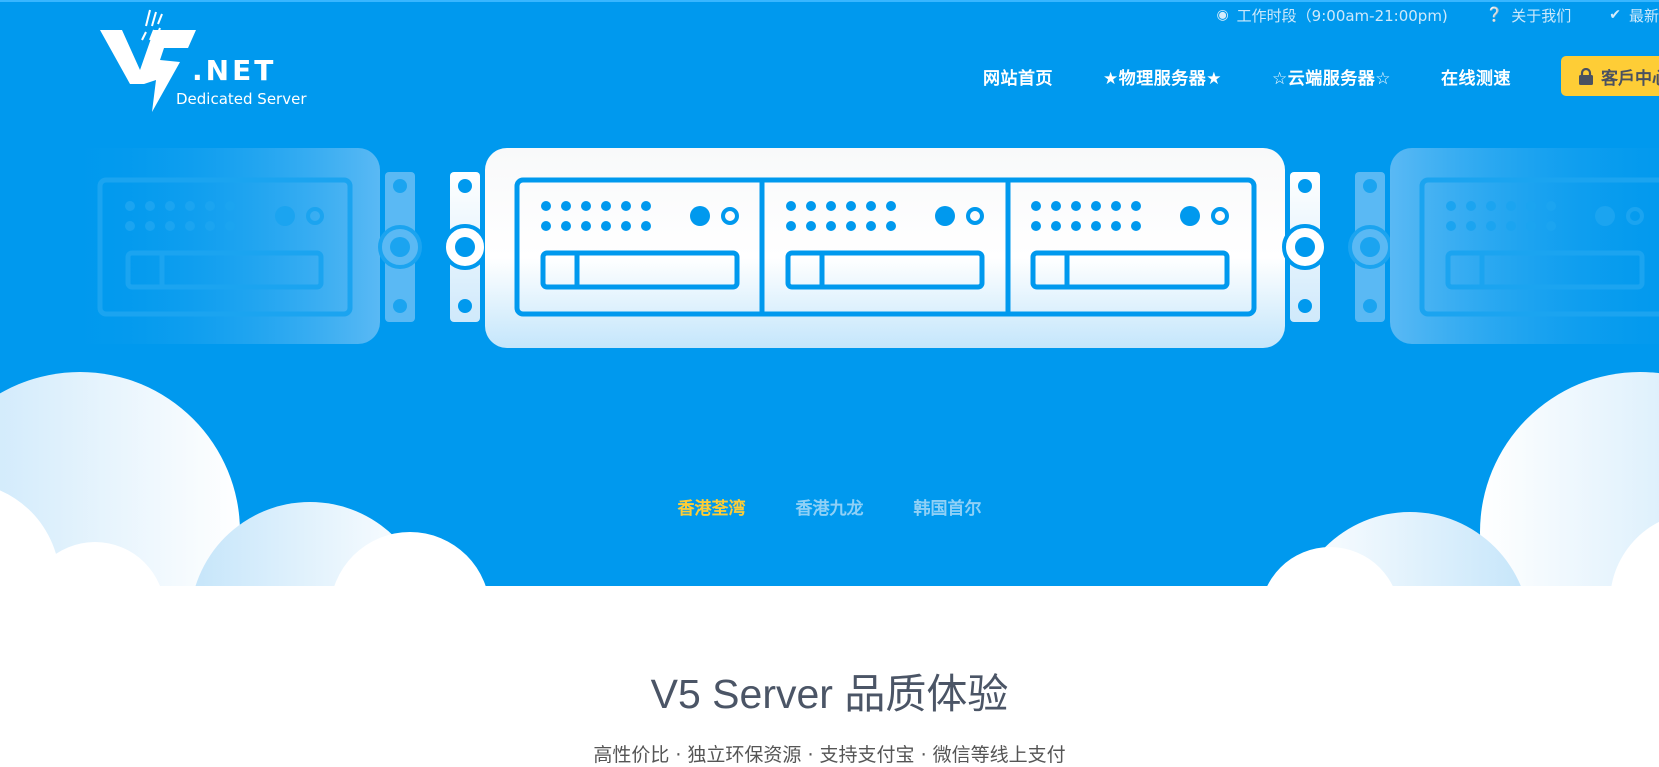 This screenshot has height=767, width=1659. I want to click on section-title: V5 Server 品质体验, so click(829, 694).